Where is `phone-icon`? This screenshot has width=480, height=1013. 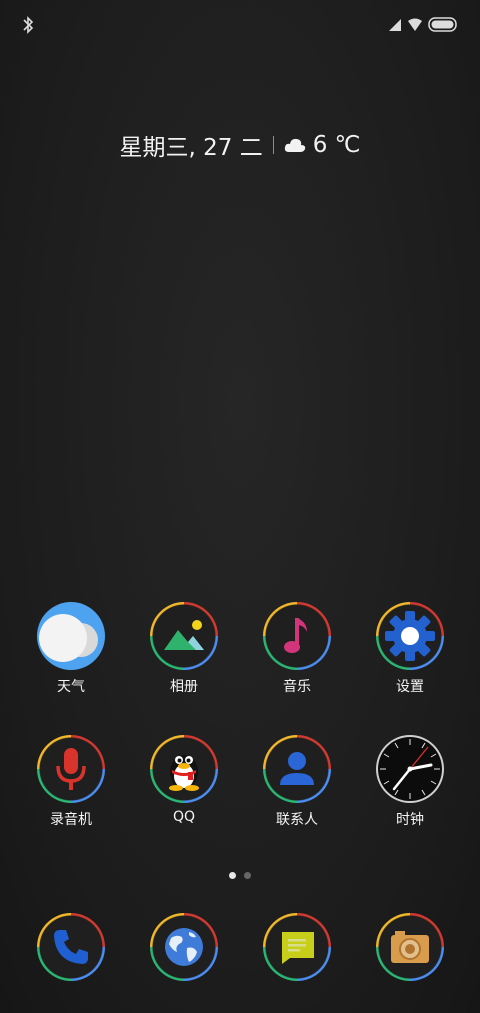
phone-icon is located at coordinates (71, 947).